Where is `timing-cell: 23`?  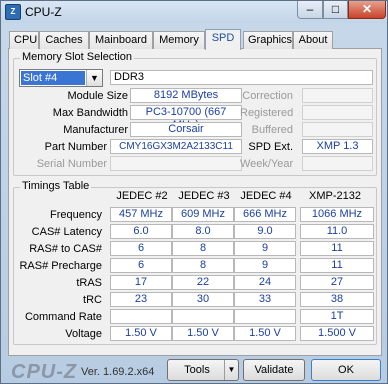
timing-cell: 23 is located at coordinates (141, 299).